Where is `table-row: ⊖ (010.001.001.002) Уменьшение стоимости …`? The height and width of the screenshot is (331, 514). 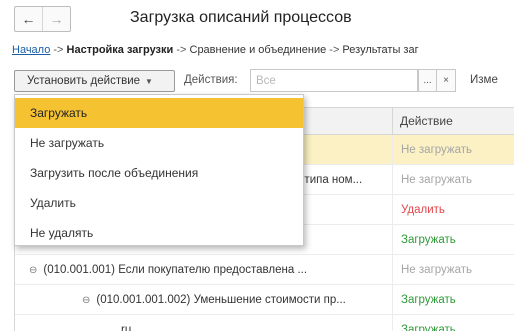 table-row: ⊖ (010.001.001.002) Уменьшение стоимости … is located at coordinates (264, 300).